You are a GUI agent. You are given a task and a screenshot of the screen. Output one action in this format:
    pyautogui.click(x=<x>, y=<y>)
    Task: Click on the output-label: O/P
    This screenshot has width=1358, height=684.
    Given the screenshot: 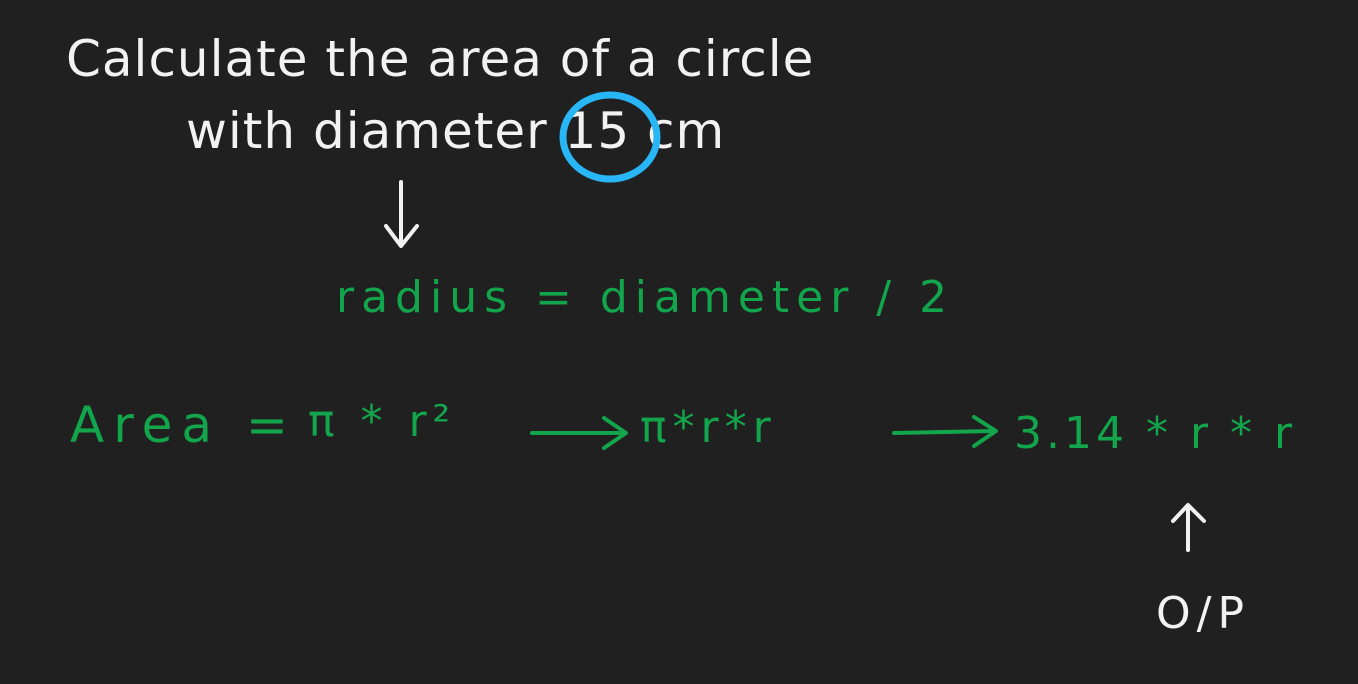 What is the action you would take?
    pyautogui.click(x=1203, y=613)
    